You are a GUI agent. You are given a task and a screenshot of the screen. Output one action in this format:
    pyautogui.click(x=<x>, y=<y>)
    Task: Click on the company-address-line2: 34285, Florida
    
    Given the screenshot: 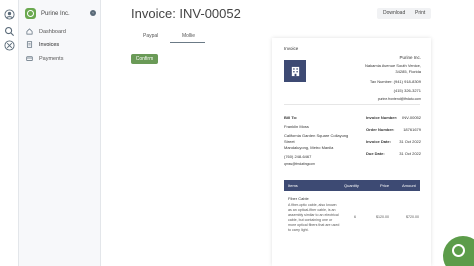 What is the action you would take?
    pyautogui.click(x=408, y=71)
    